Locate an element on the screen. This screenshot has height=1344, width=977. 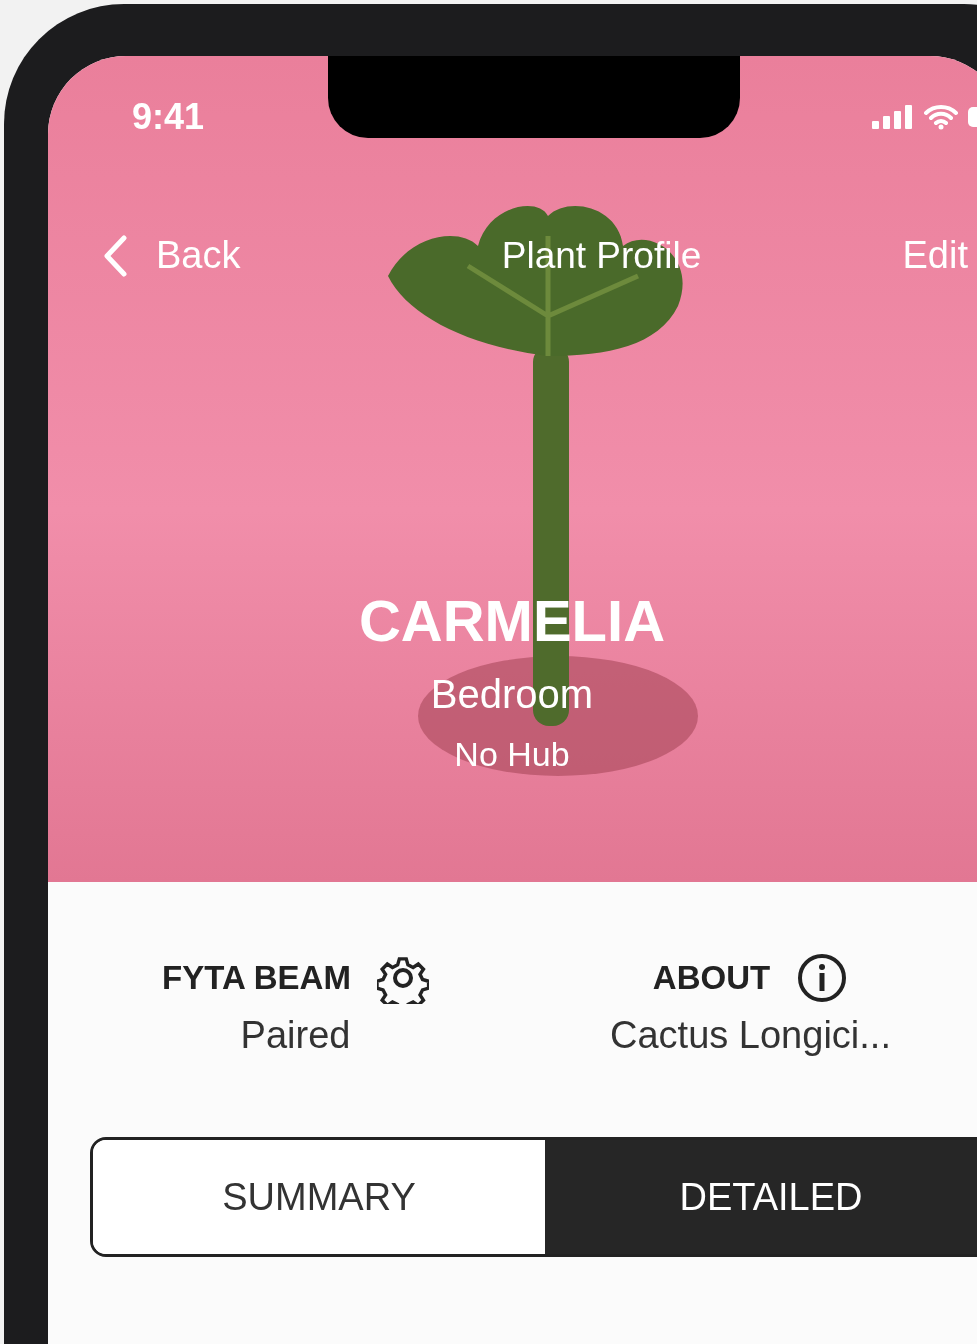
view-tab: SUMMARY is located at coordinates (319, 1197).